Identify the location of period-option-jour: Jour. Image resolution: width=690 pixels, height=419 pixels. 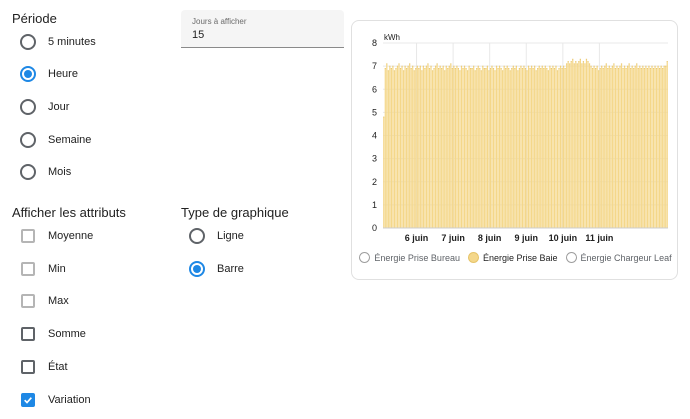
(44, 107).